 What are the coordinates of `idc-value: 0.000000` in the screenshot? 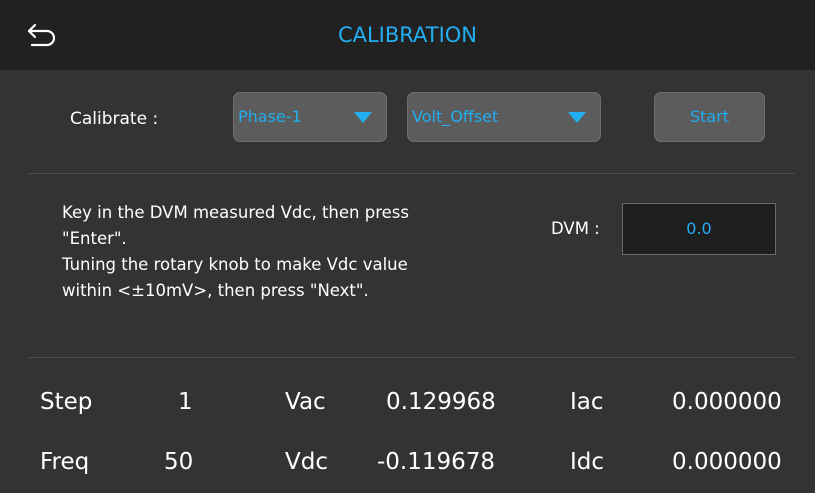 It's located at (727, 462).